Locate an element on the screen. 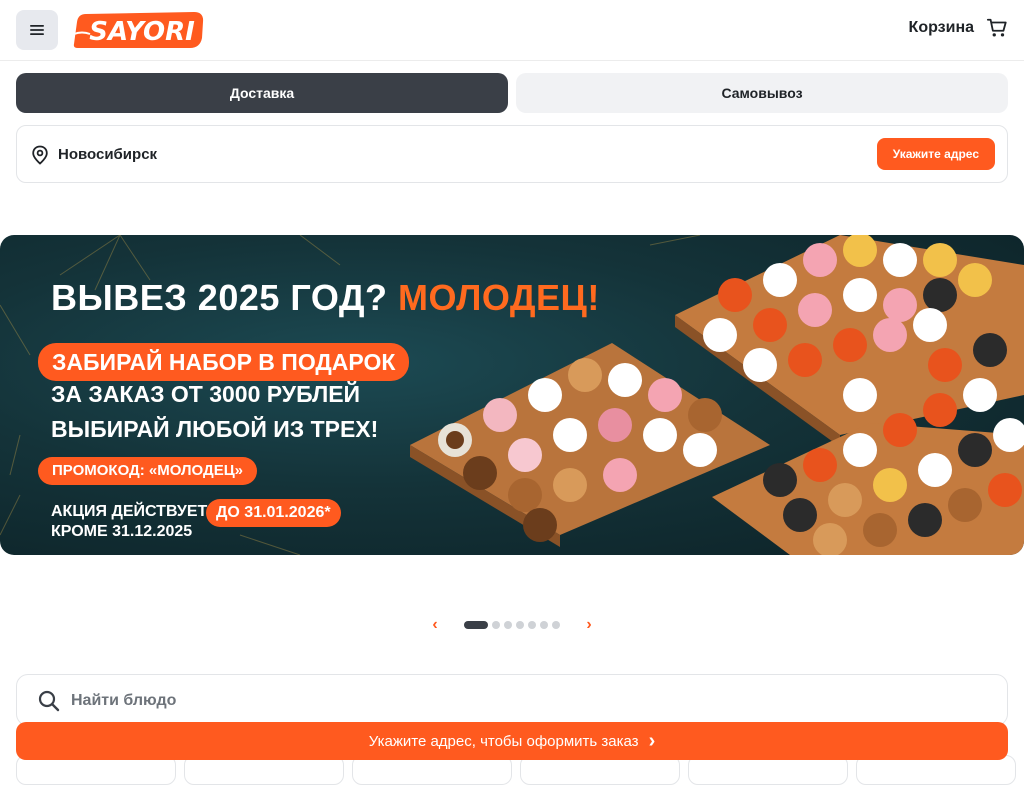  banner-headline: ВЫВЕЗ 2025 ГОД? МОЛОДЕЦ! is located at coordinates (325, 298).